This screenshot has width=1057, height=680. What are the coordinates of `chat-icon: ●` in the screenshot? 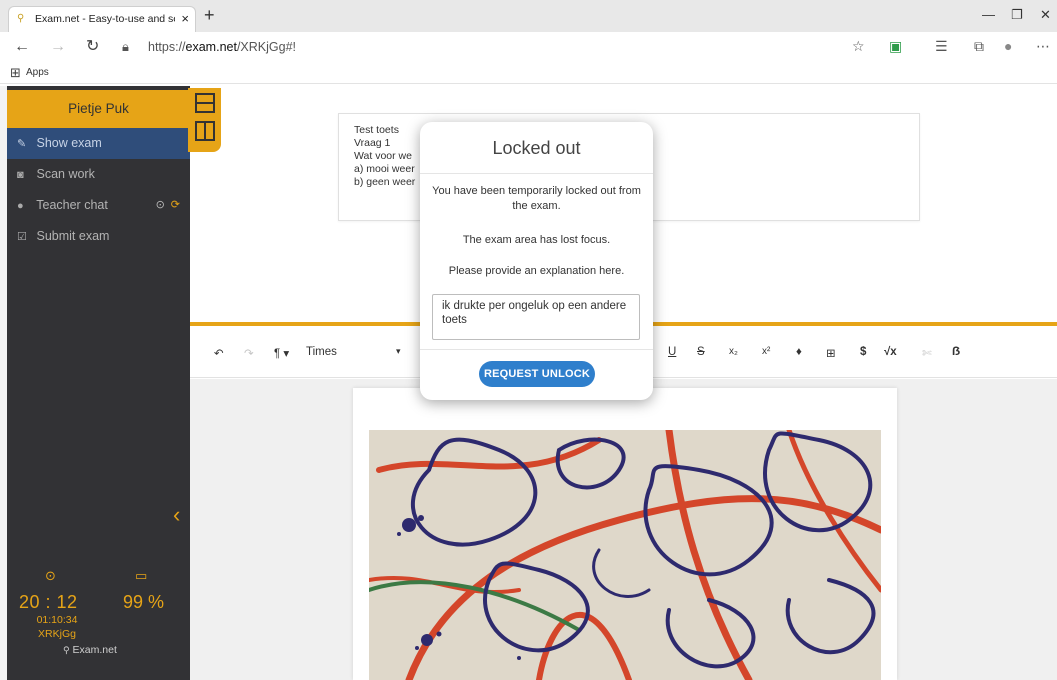 It's located at (20, 206).